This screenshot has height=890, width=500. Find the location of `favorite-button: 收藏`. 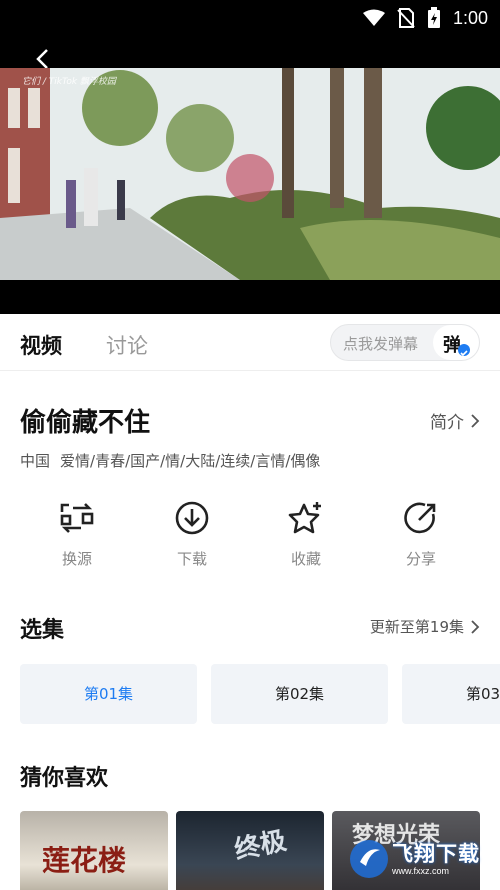

favorite-button: 收藏 is located at coordinates (306, 534).